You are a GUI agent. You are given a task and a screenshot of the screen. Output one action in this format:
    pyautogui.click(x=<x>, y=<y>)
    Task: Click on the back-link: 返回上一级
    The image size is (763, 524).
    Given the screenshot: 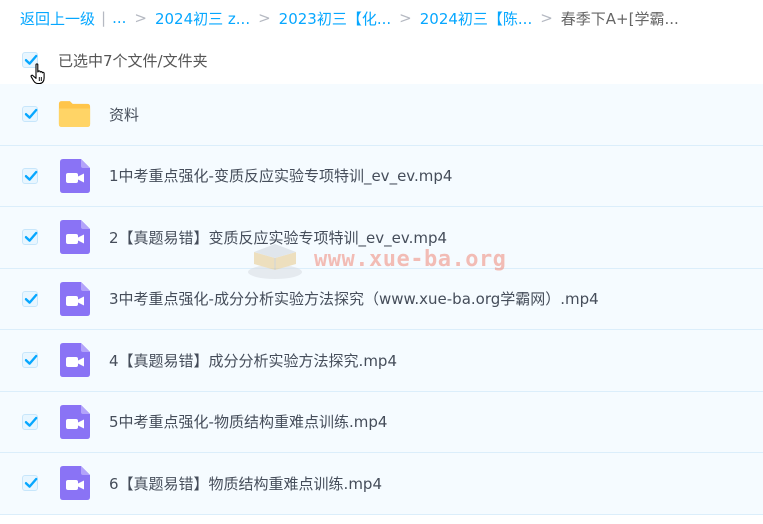 What is the action you would take?
    pyautogui.click(x=57, y=18)
    